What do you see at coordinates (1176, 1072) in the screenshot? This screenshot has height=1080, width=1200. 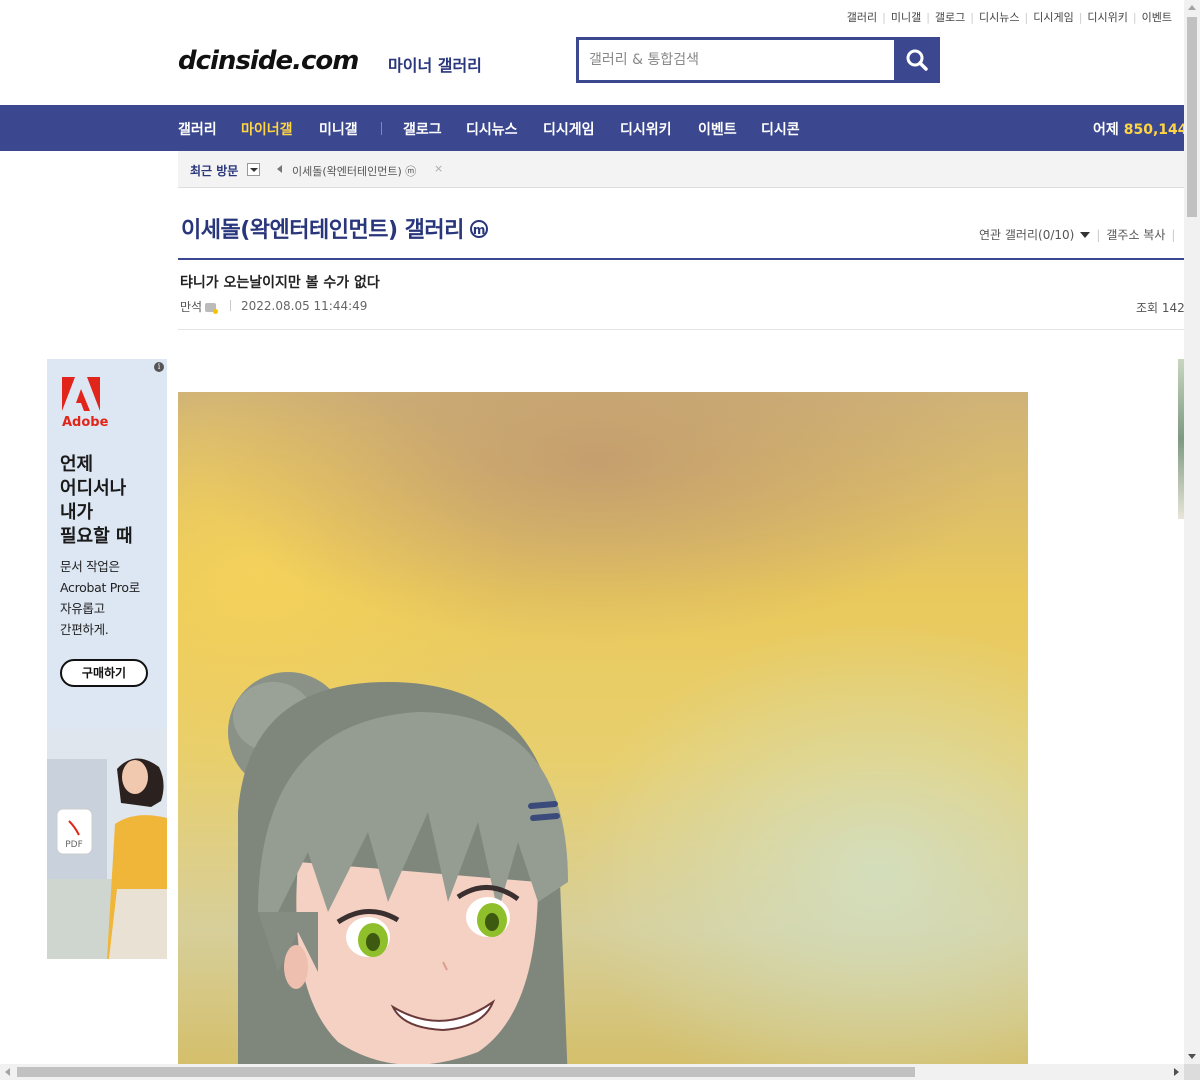 I see `scroll-right-arrow-icon` at bounding box center [1176, 1072].